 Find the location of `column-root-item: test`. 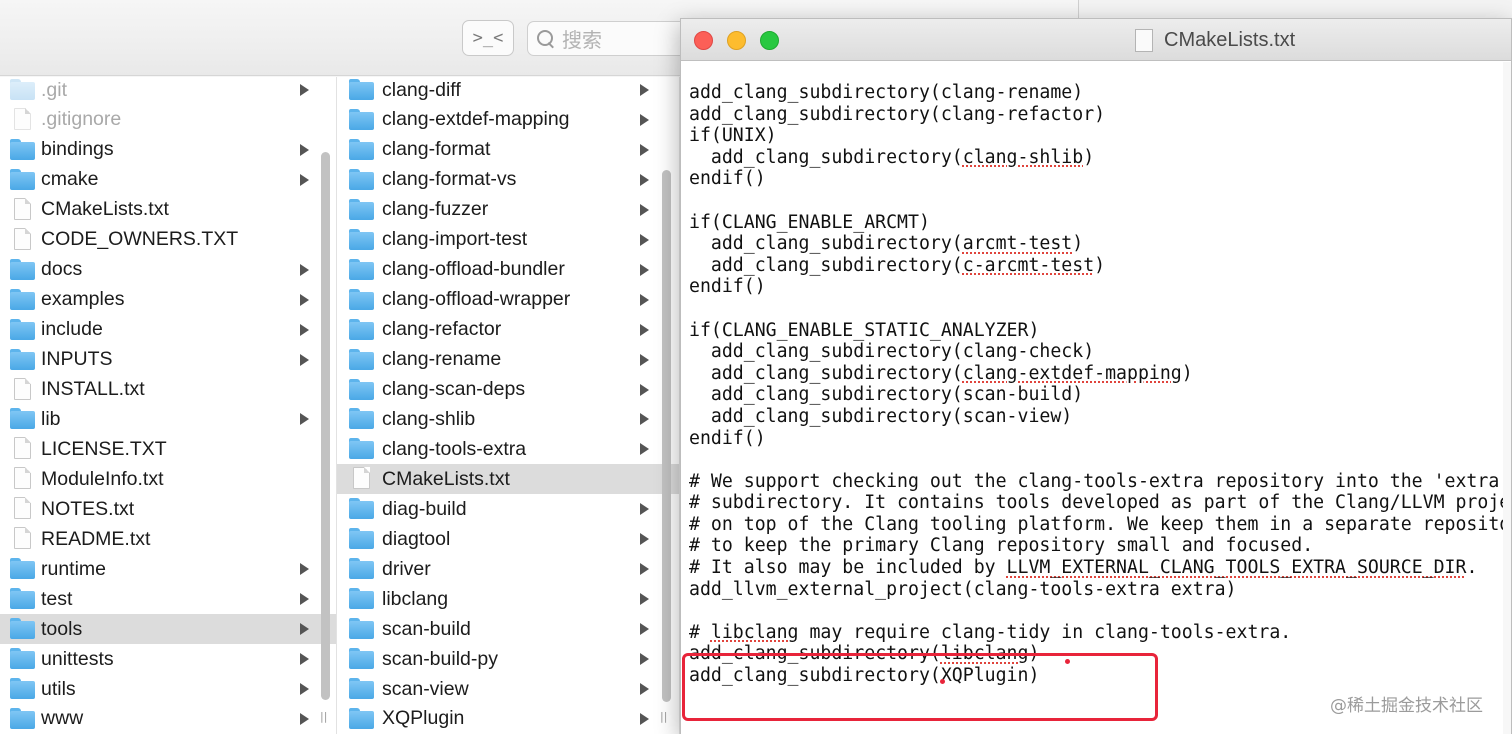

column-root-item: test is located at coordinates (168, 599).